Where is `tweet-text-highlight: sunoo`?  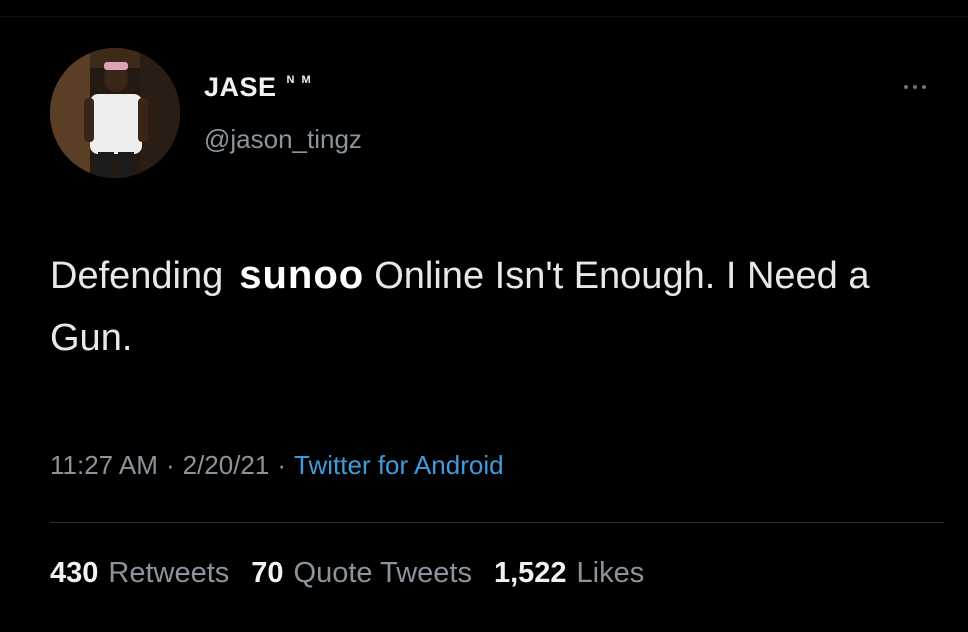
tweet-text-highlight: sunoo is located at coordinates (302, 275).